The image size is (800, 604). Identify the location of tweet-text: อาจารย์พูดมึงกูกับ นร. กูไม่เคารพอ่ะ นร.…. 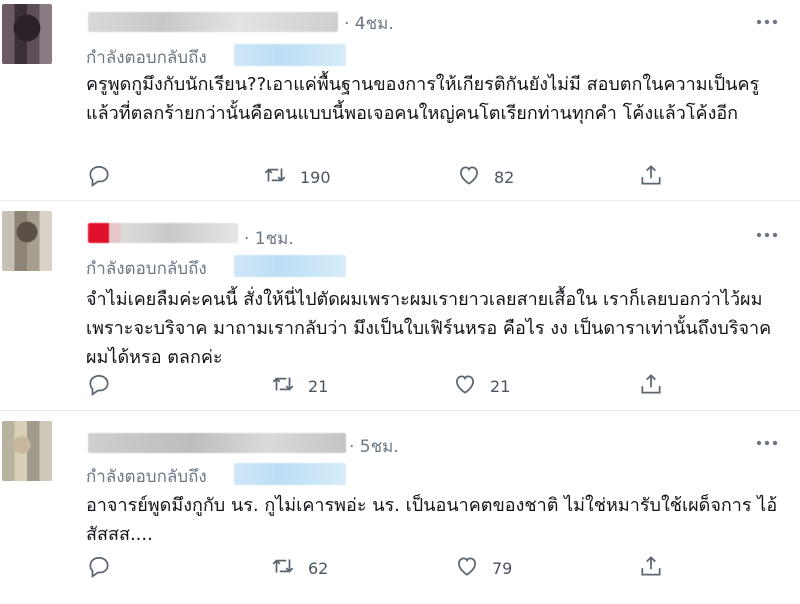
(432, 520).